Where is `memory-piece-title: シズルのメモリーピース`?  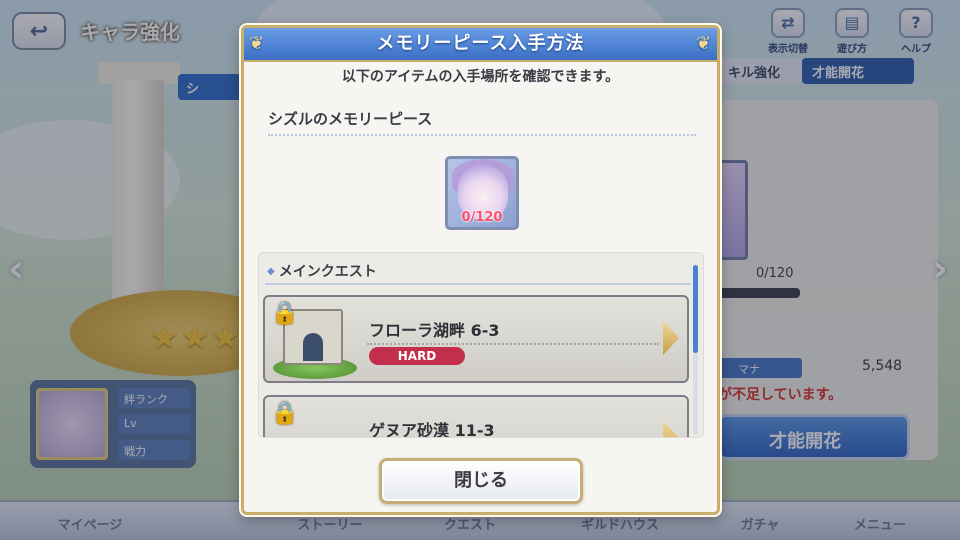
memory-piece-title: シズルのメモリーピース is located at coordinates (350, 119).